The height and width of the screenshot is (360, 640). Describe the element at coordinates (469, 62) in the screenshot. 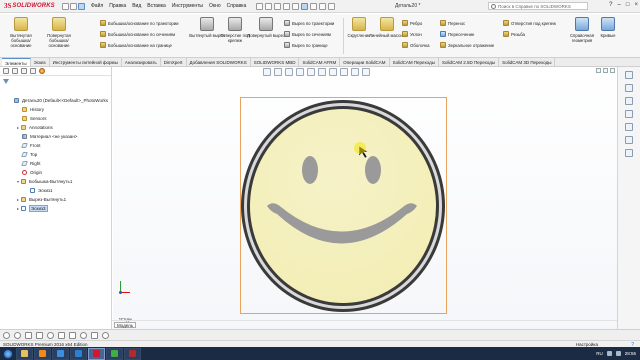

I see `tab-solidcam-25d: SolidCAM 2.5D Переходы` at that location.